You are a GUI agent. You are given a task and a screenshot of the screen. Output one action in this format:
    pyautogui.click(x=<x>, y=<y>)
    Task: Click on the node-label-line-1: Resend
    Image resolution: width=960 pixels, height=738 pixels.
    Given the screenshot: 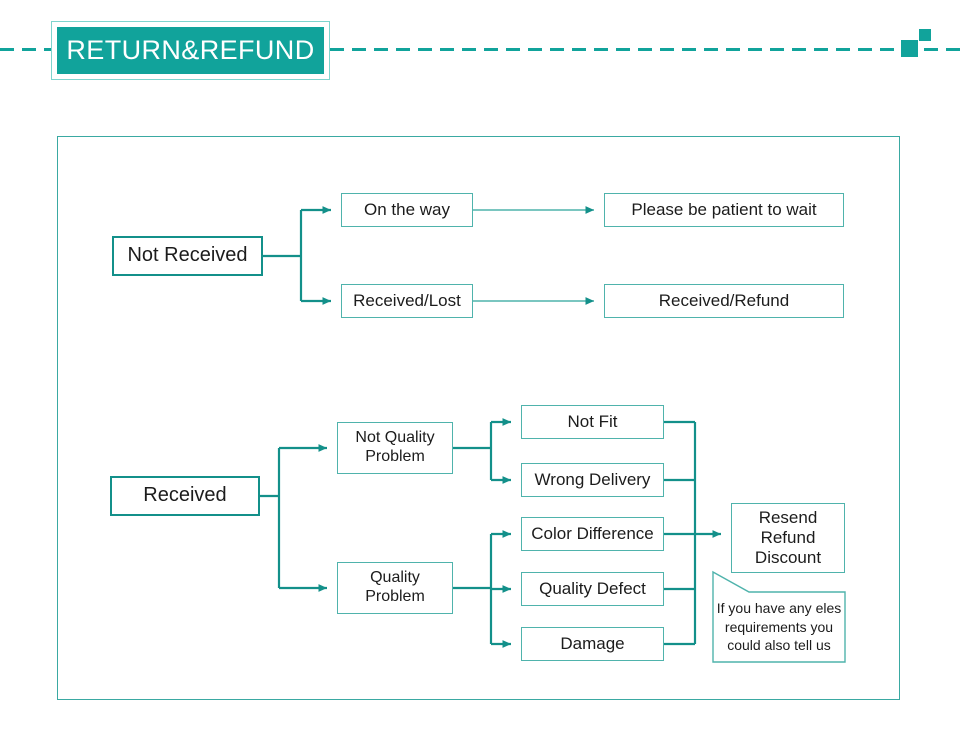 What is the action you would take?
    pyautogui.click(x=788, y=518)
    